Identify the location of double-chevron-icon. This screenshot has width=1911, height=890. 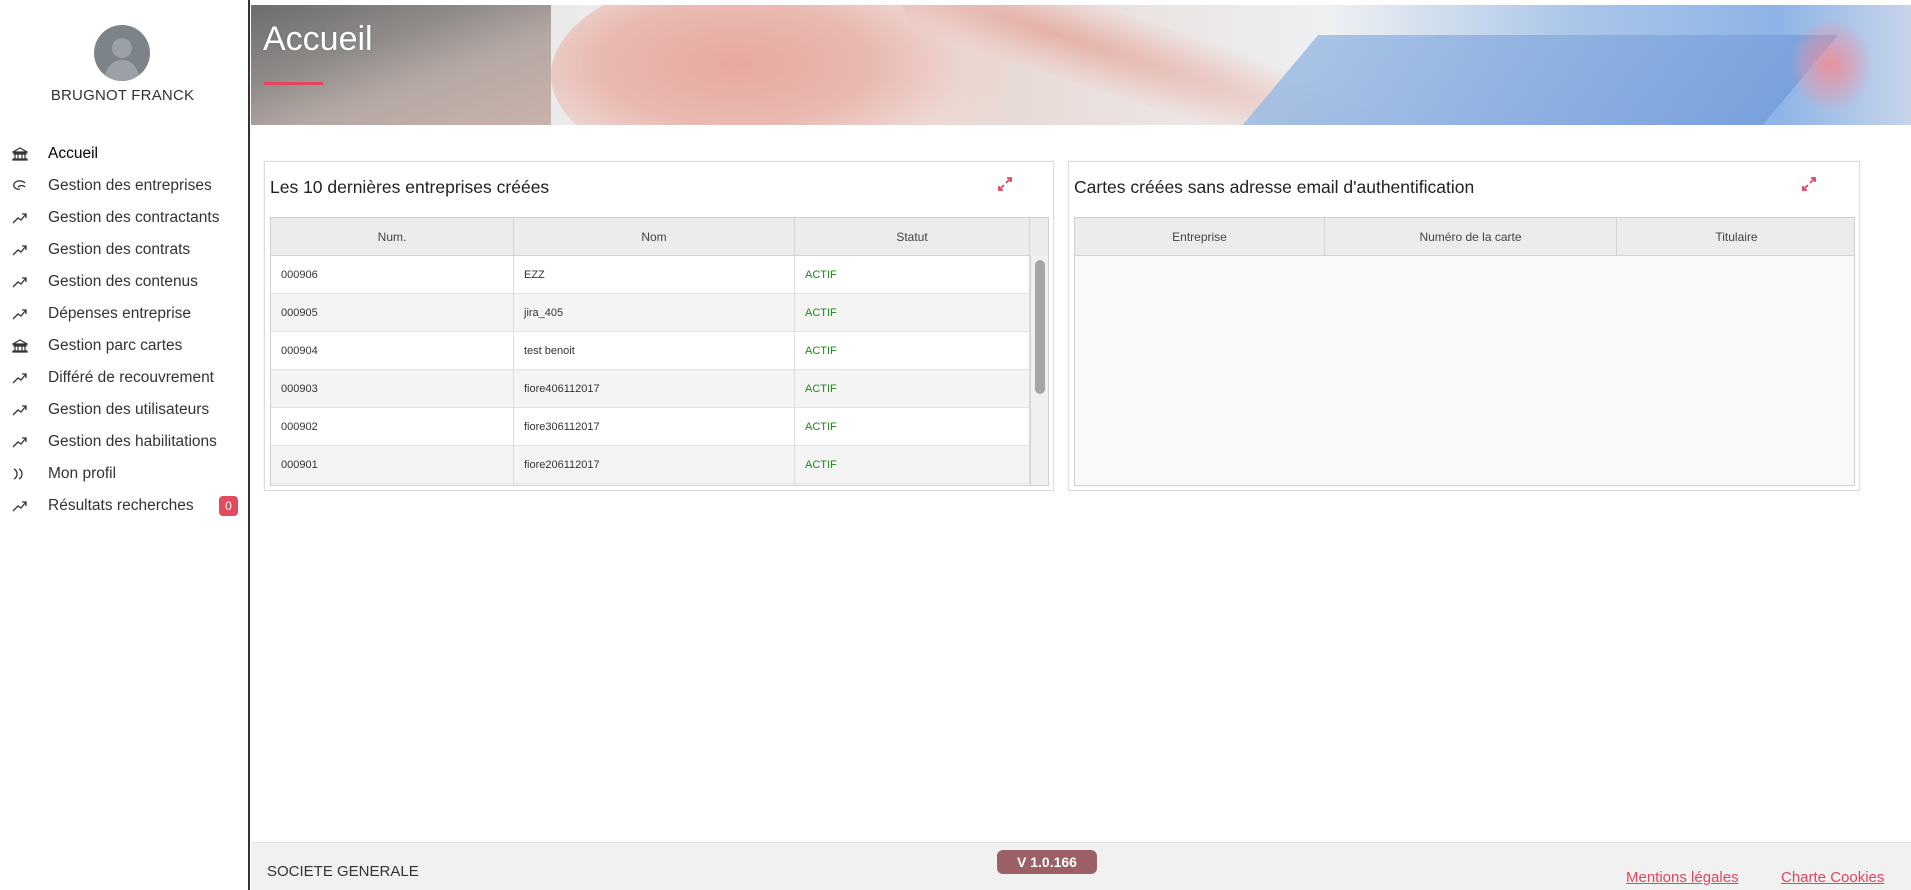
(18, 474).